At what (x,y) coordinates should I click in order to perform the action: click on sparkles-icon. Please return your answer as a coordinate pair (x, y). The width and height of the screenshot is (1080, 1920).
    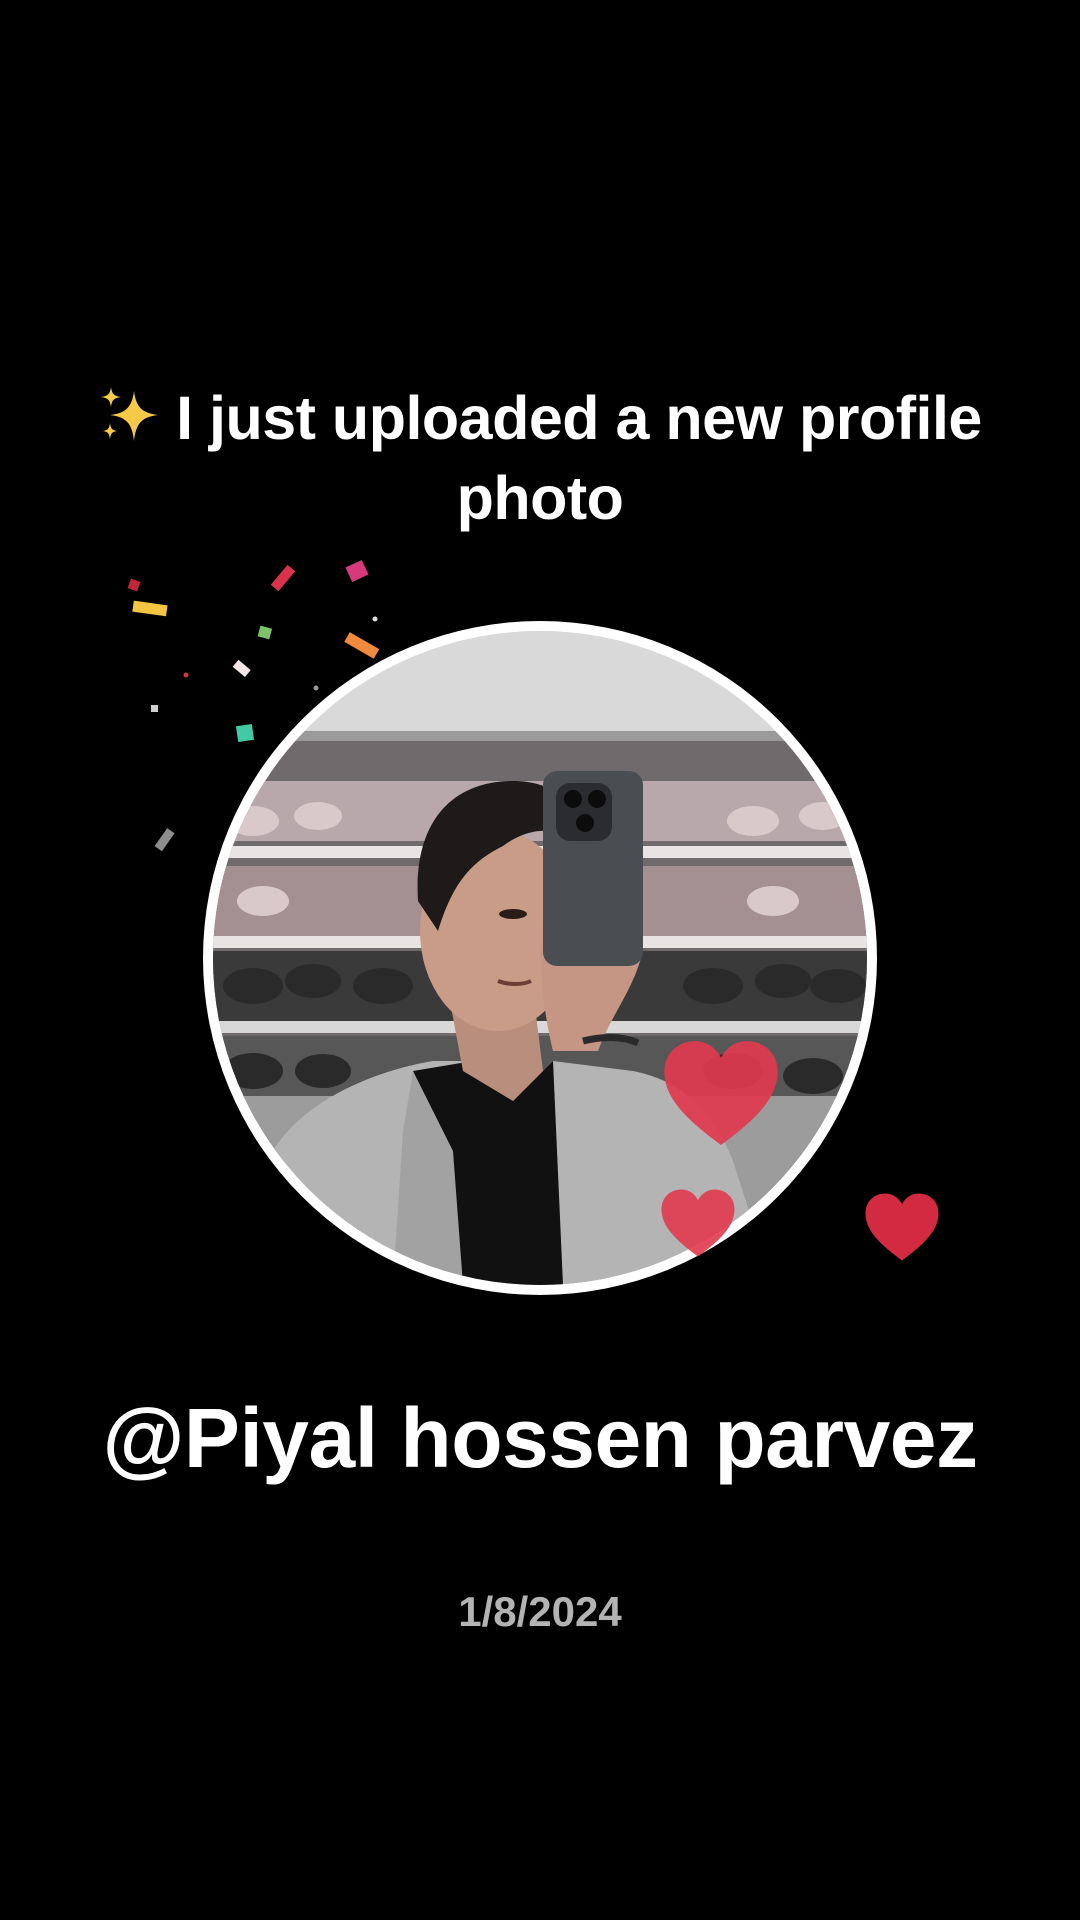
    Looking at the image, I should click on (131, 414).